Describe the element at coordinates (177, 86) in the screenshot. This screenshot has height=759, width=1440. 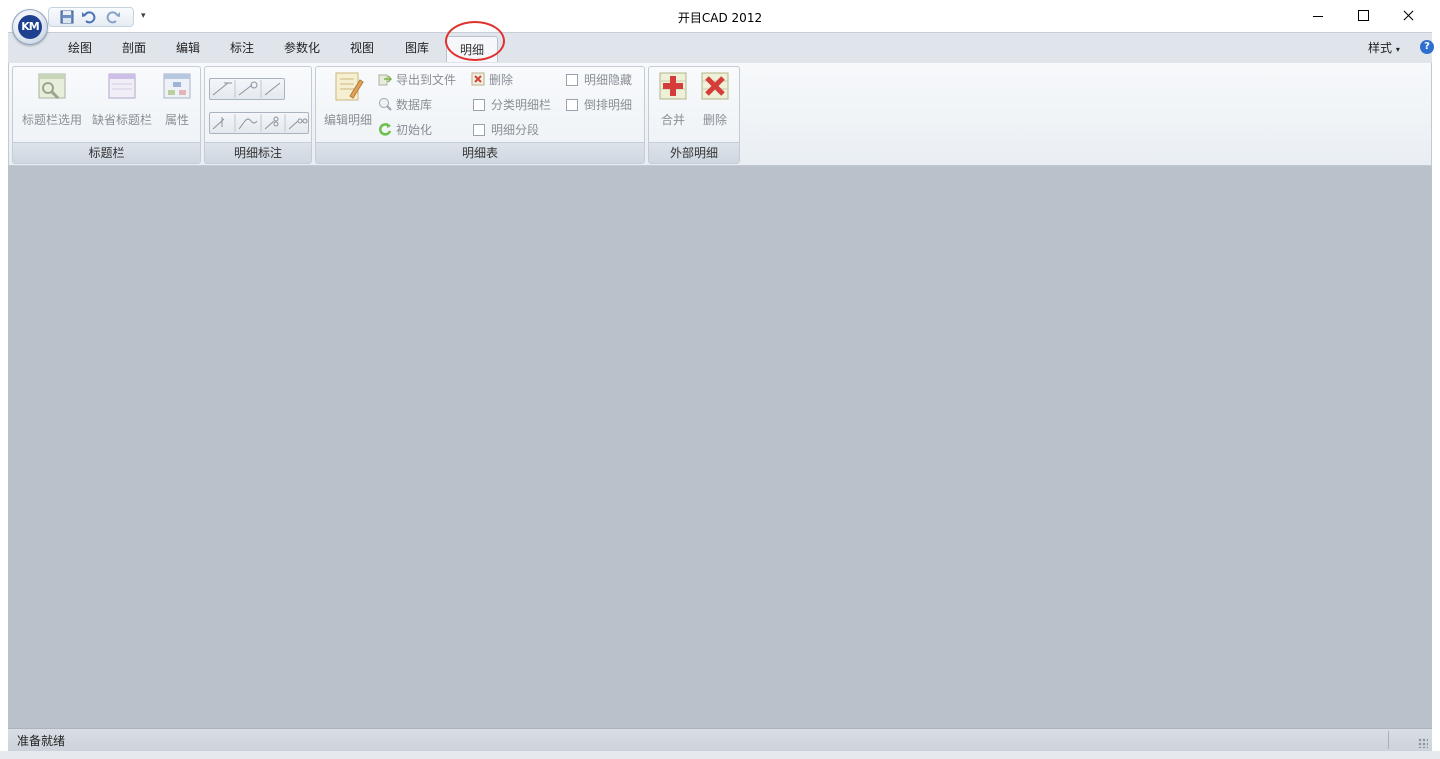
I see `properties-icon` at that location.